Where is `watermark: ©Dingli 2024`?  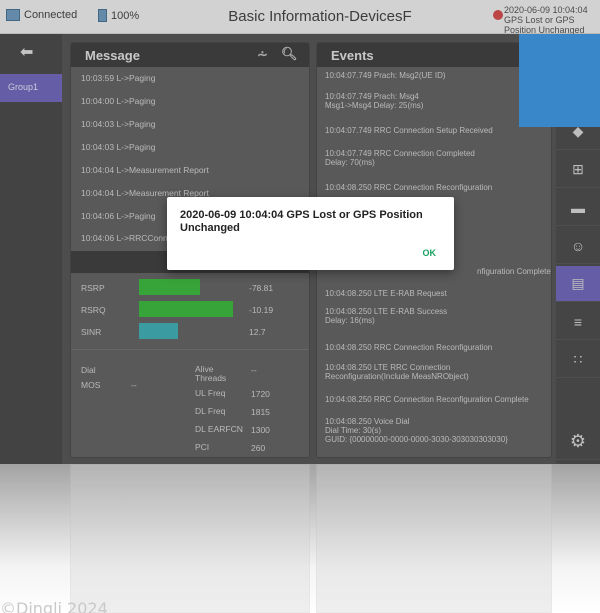
watermark: ©Dingli 2024 is located at coordinates (54, 606).